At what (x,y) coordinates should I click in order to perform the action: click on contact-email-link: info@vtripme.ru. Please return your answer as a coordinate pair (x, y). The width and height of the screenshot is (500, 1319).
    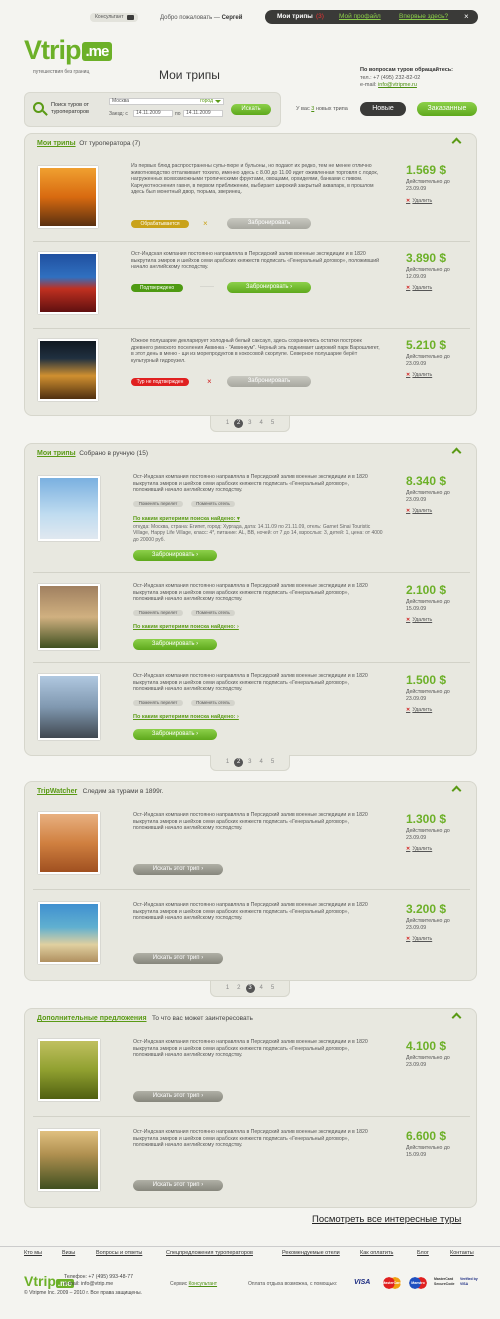
    Looking at the image, I should click on (397, 85).